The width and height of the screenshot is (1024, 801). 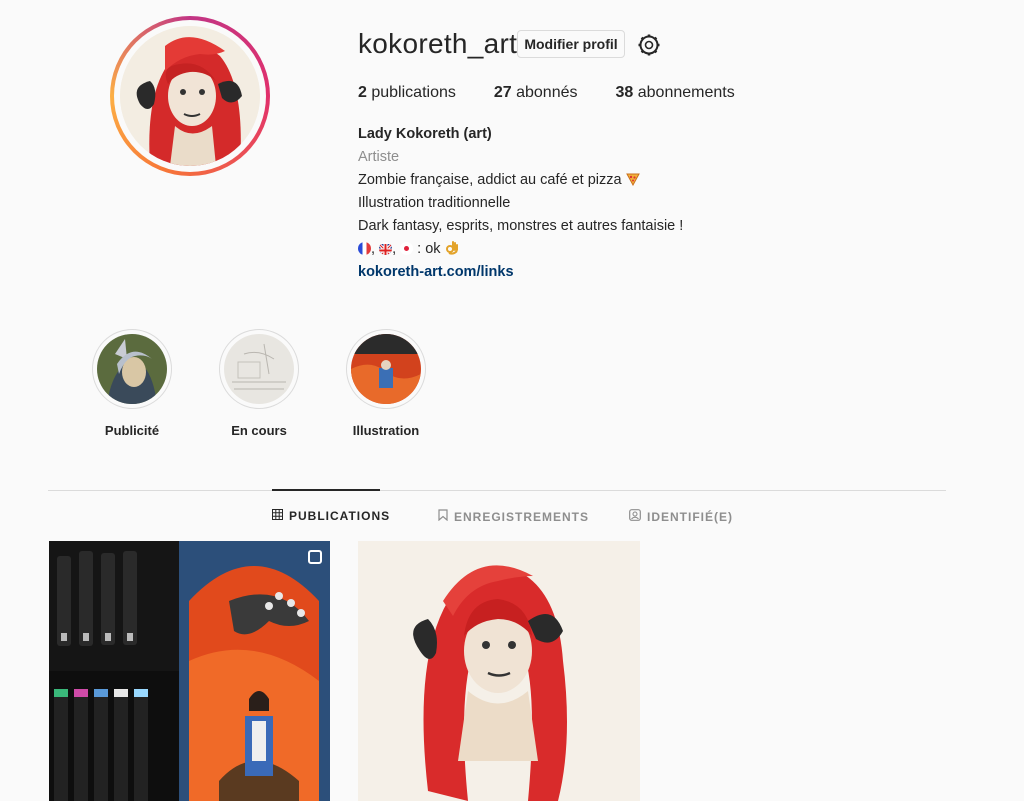 I want to click on bio-link: kokoreth-art.com/links, so click(x=568, y=272).